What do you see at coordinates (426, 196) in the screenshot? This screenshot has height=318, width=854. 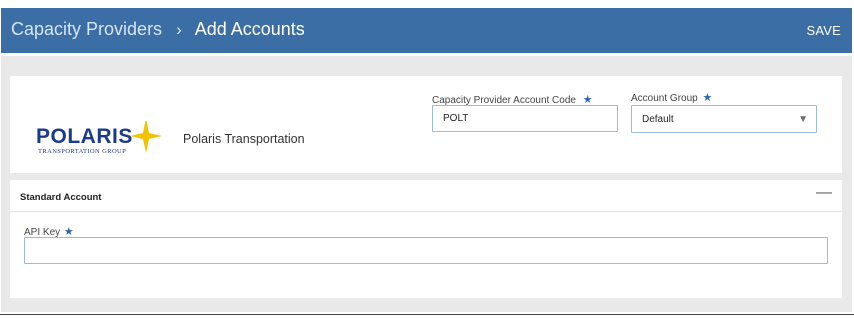 I see `section-header: Standard Account —` at bounding box center [426, 196].